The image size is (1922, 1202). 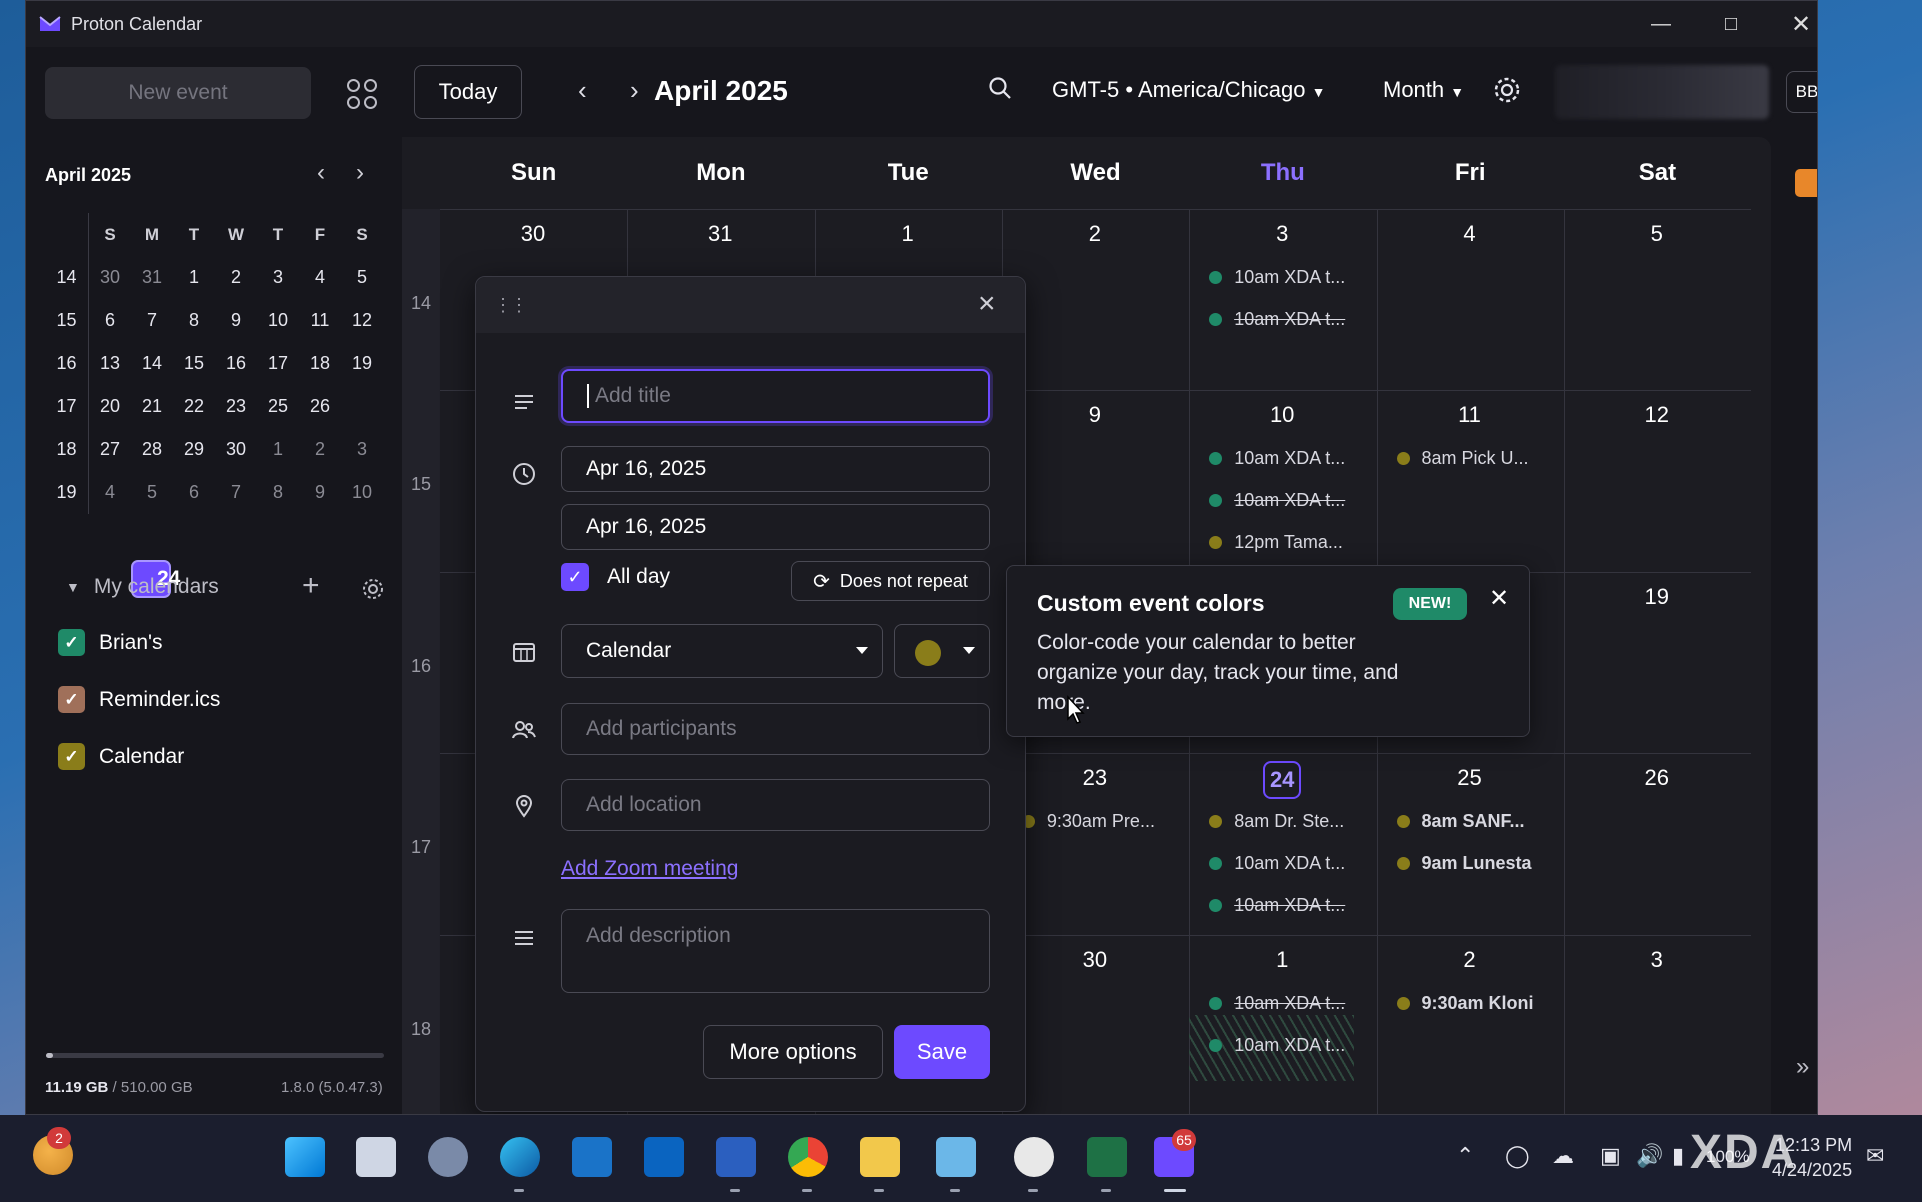 What do you see at coordinates (178, 93) in the screenshot?
I see `new-event-button: New event` at bounding box center [178, 93].